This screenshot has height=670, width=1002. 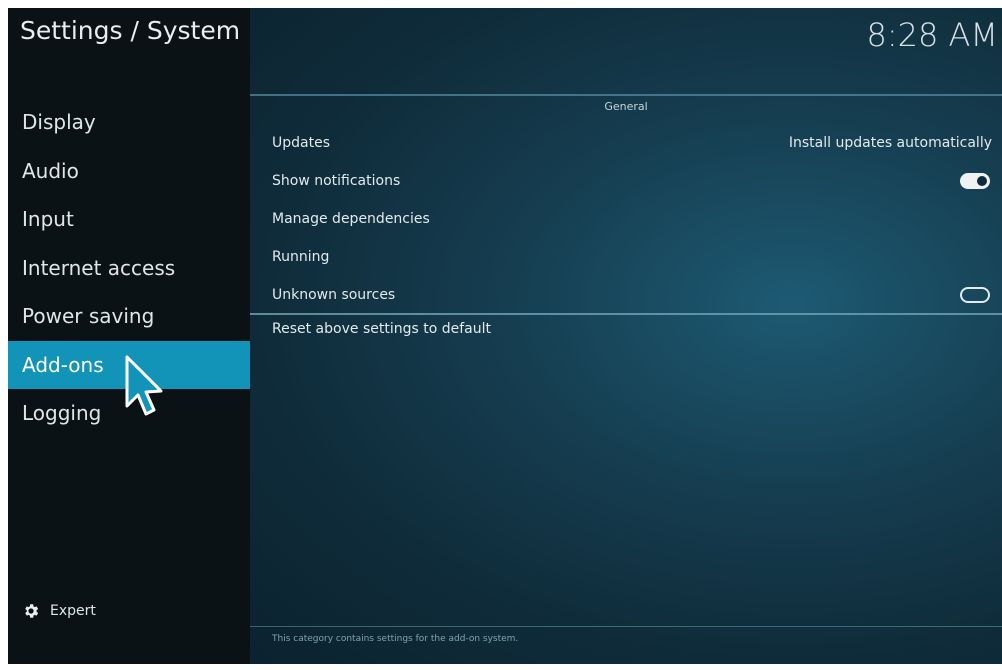 What do you see at coordinates (129, 219) in the screenshot?
I see `sidebar-item-input: Input` at bounding box center [129, 219].